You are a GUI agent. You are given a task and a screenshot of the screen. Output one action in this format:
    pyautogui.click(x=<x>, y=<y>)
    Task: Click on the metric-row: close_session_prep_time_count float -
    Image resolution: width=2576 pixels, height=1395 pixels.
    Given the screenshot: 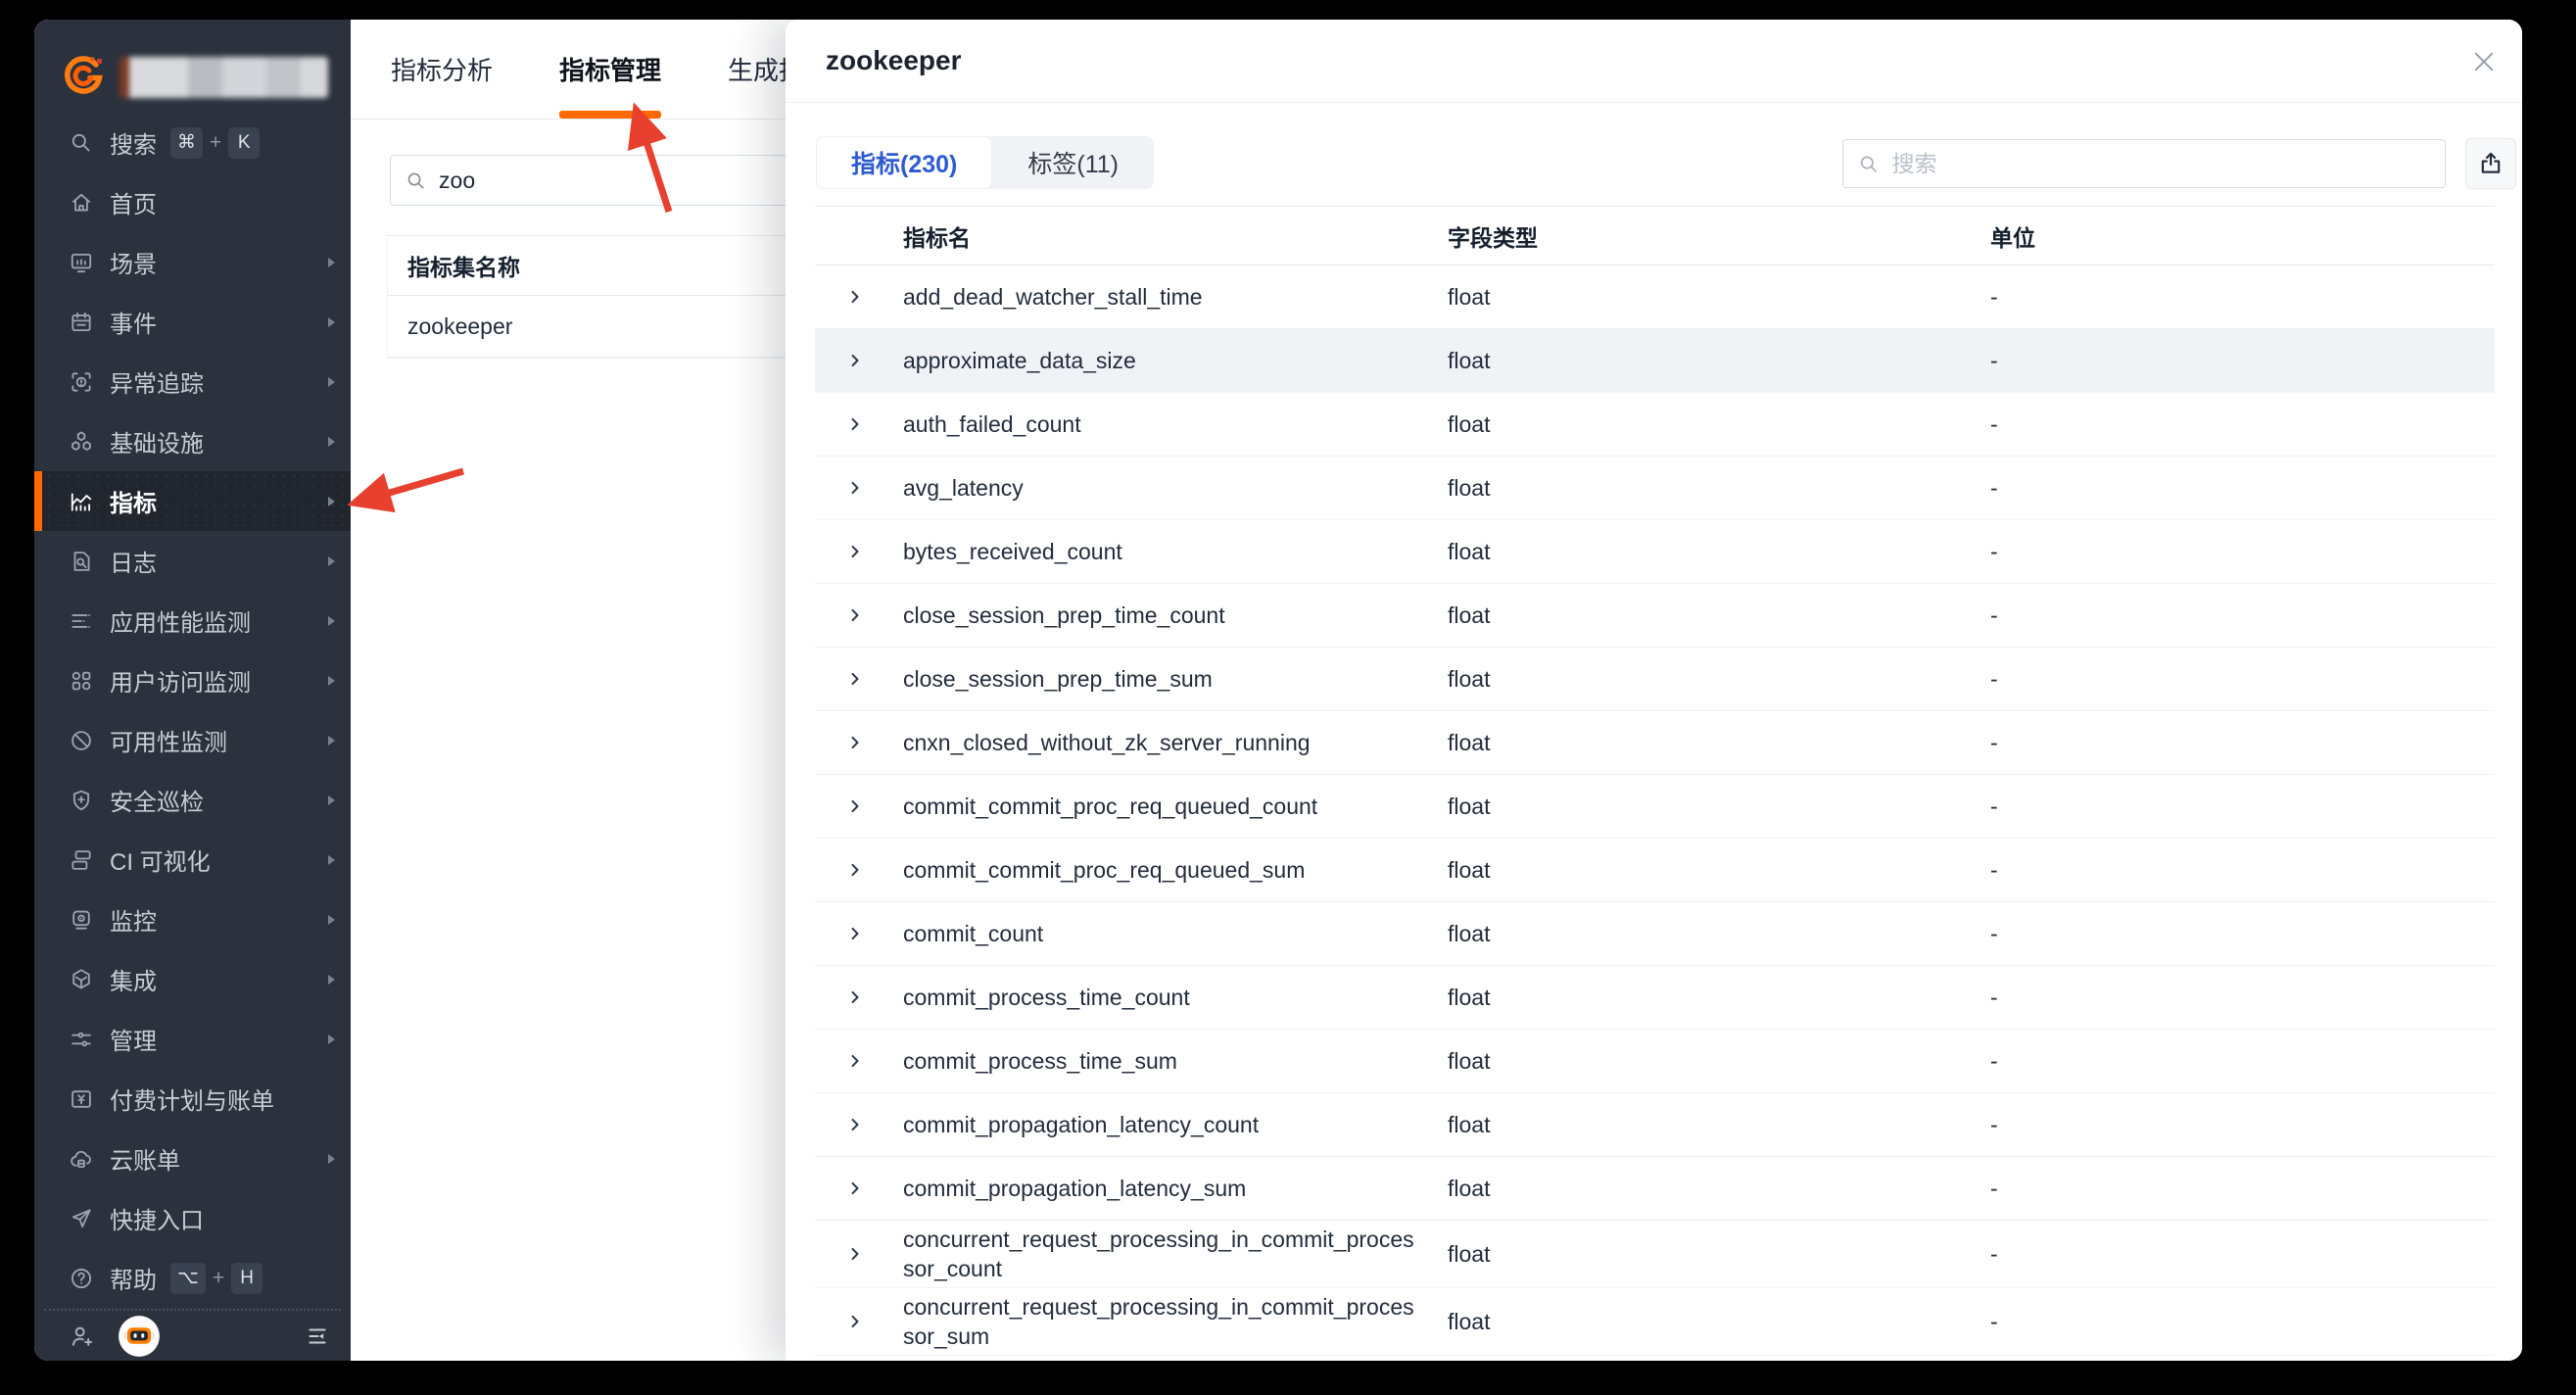 What is the action you would take?
    pyautogui.click(x=1655, y=616)
    